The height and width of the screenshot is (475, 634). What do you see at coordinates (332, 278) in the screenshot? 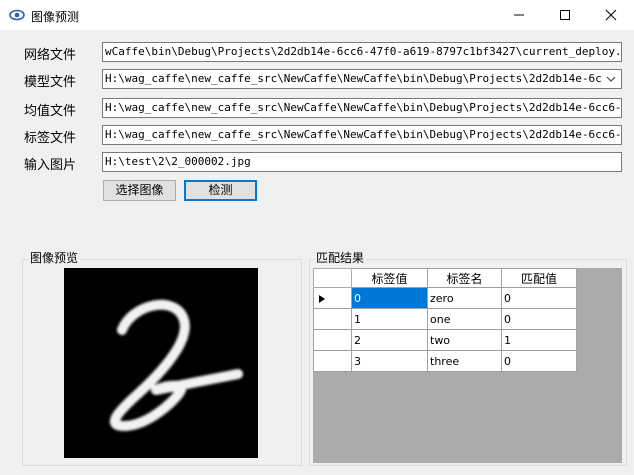
I see `row-header-corner` at bounding box center [332, 278].